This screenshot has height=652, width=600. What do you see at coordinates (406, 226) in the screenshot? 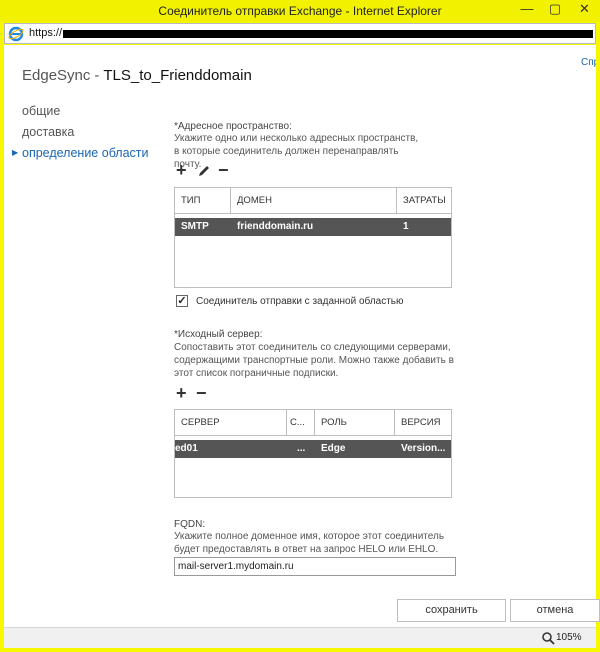
I see `row-cost: 1` at bounding box center [406, 226].